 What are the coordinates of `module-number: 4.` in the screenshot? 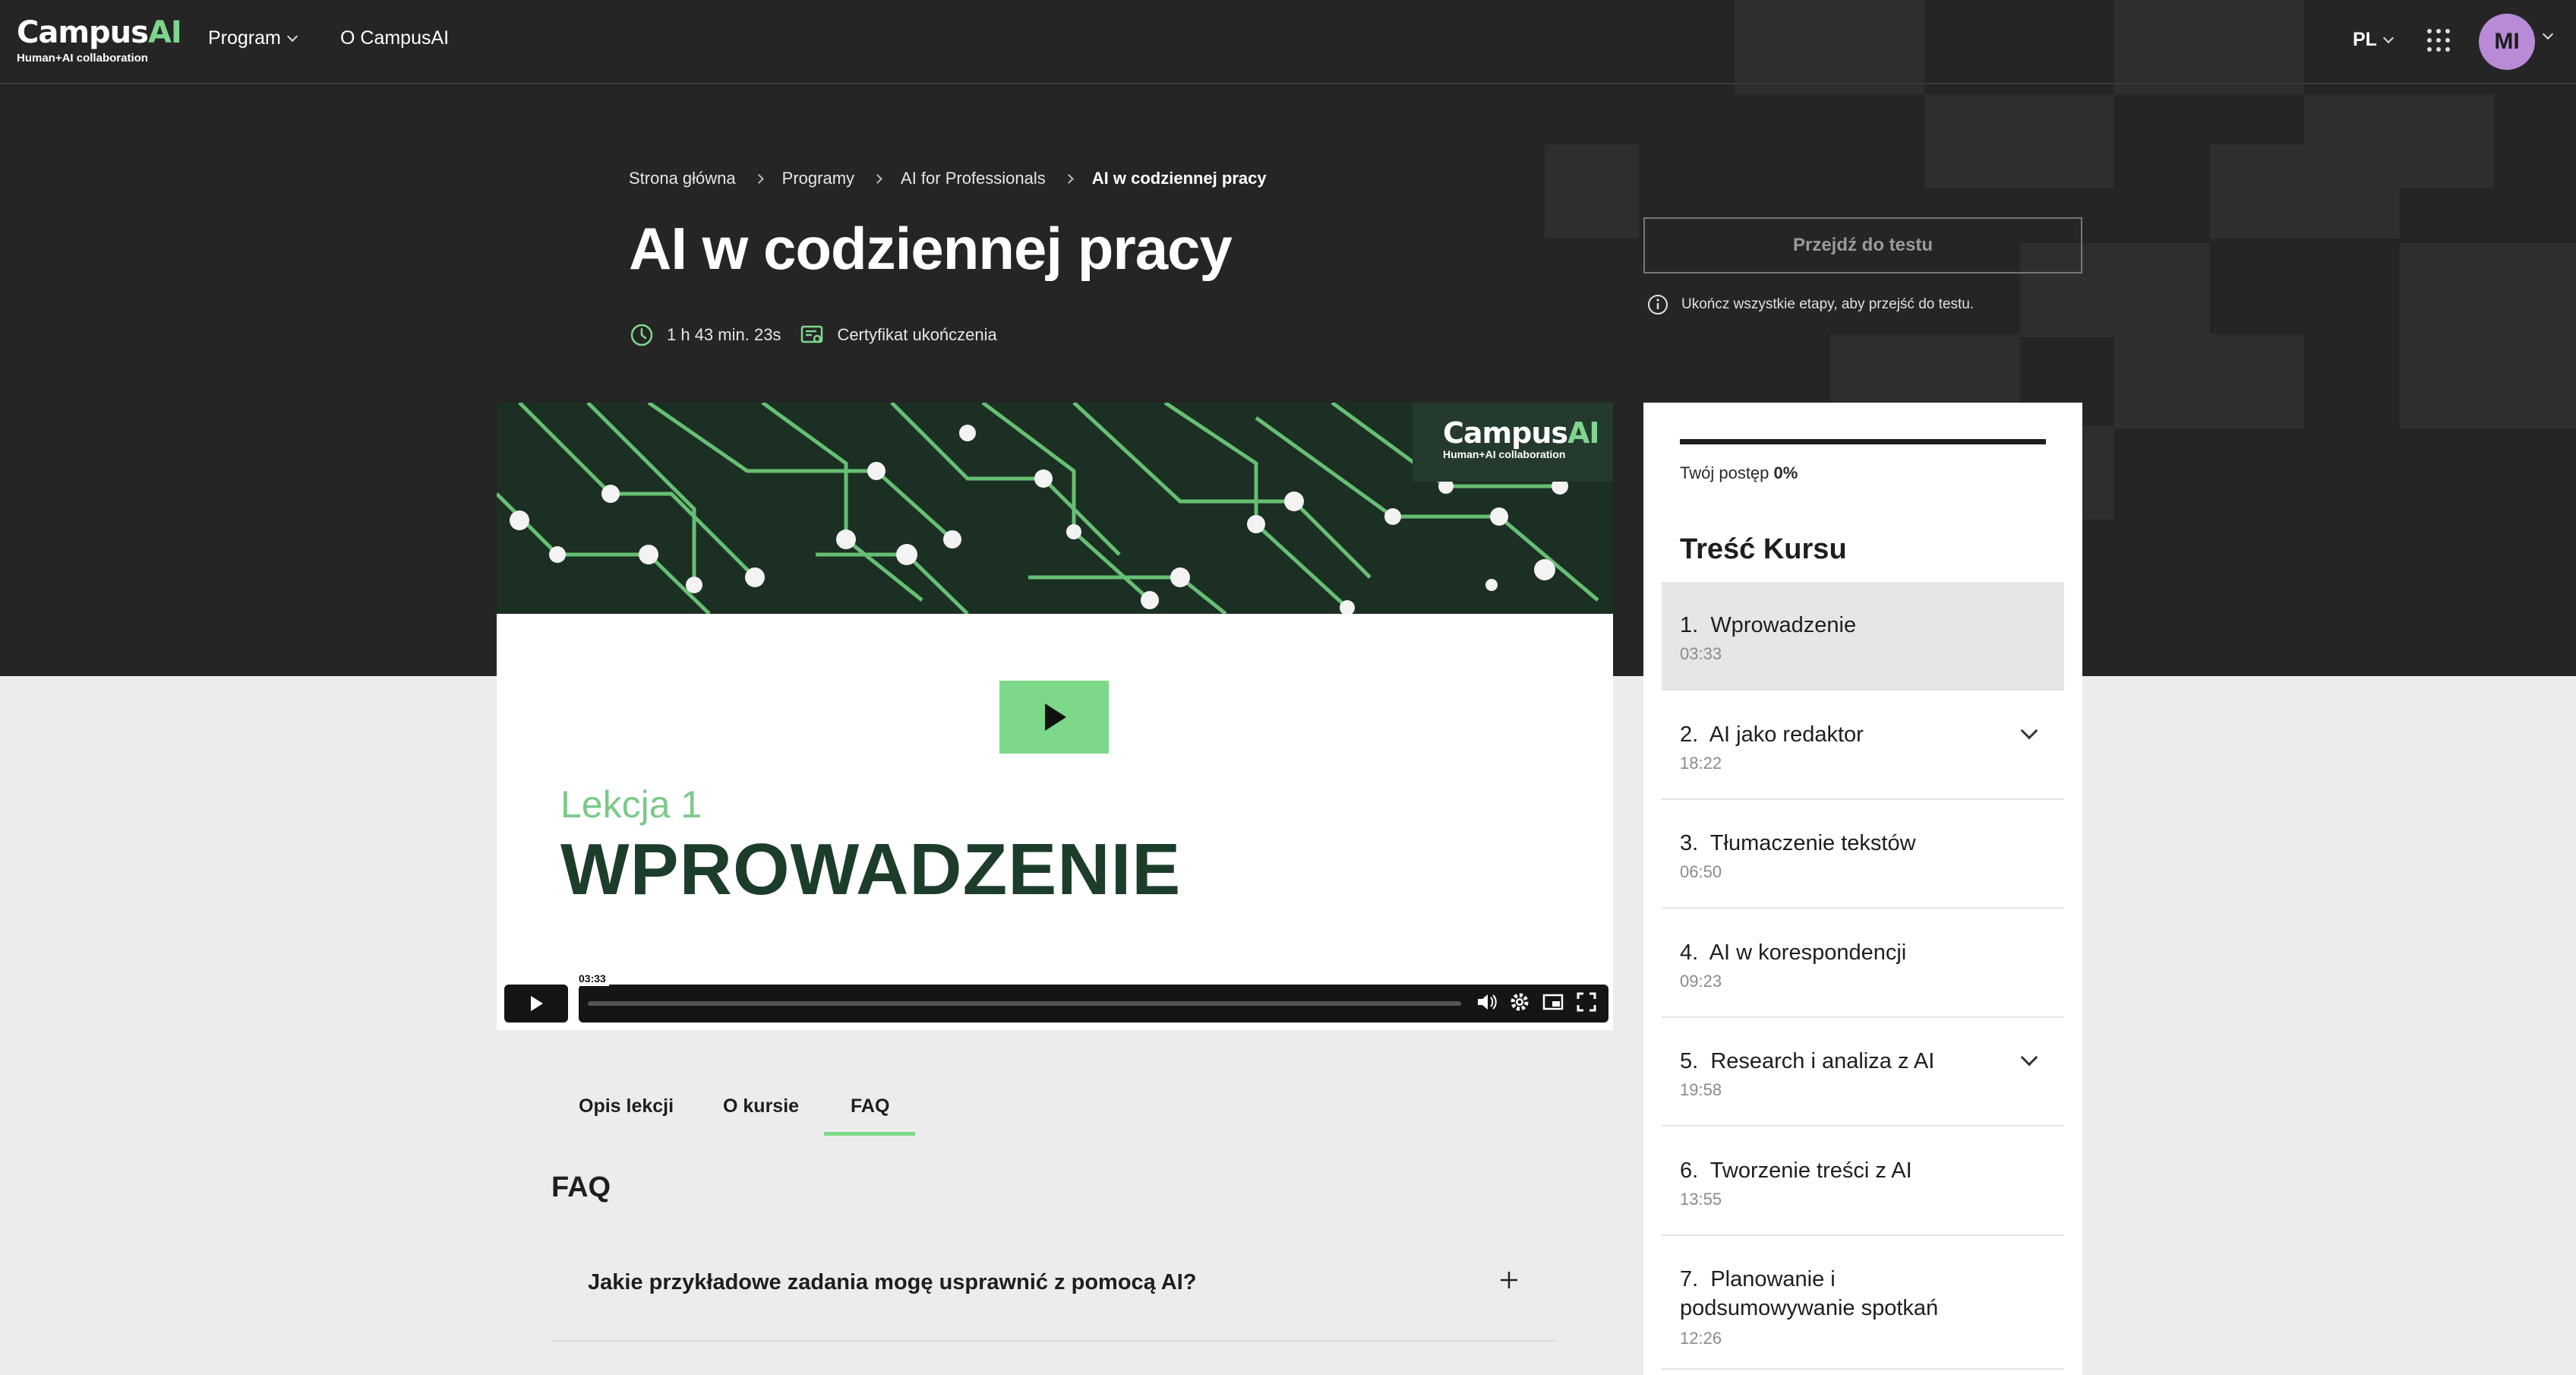 It's located at (1689, 953).